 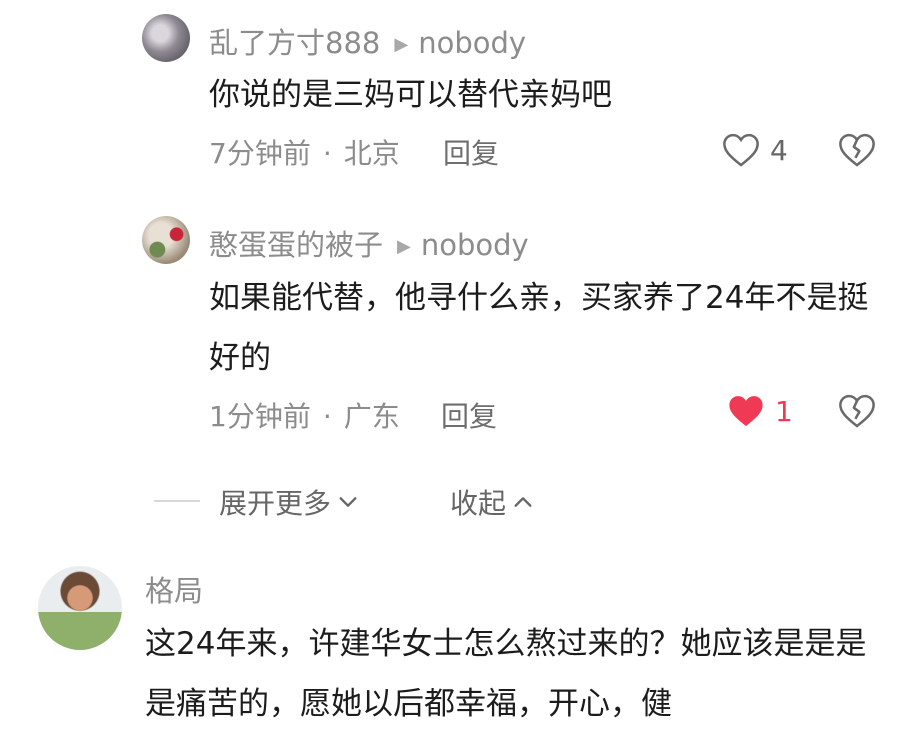 I want to click on reply-text: 你说的是三妈可以替代亲妈吧, so click(x=410, y=95).